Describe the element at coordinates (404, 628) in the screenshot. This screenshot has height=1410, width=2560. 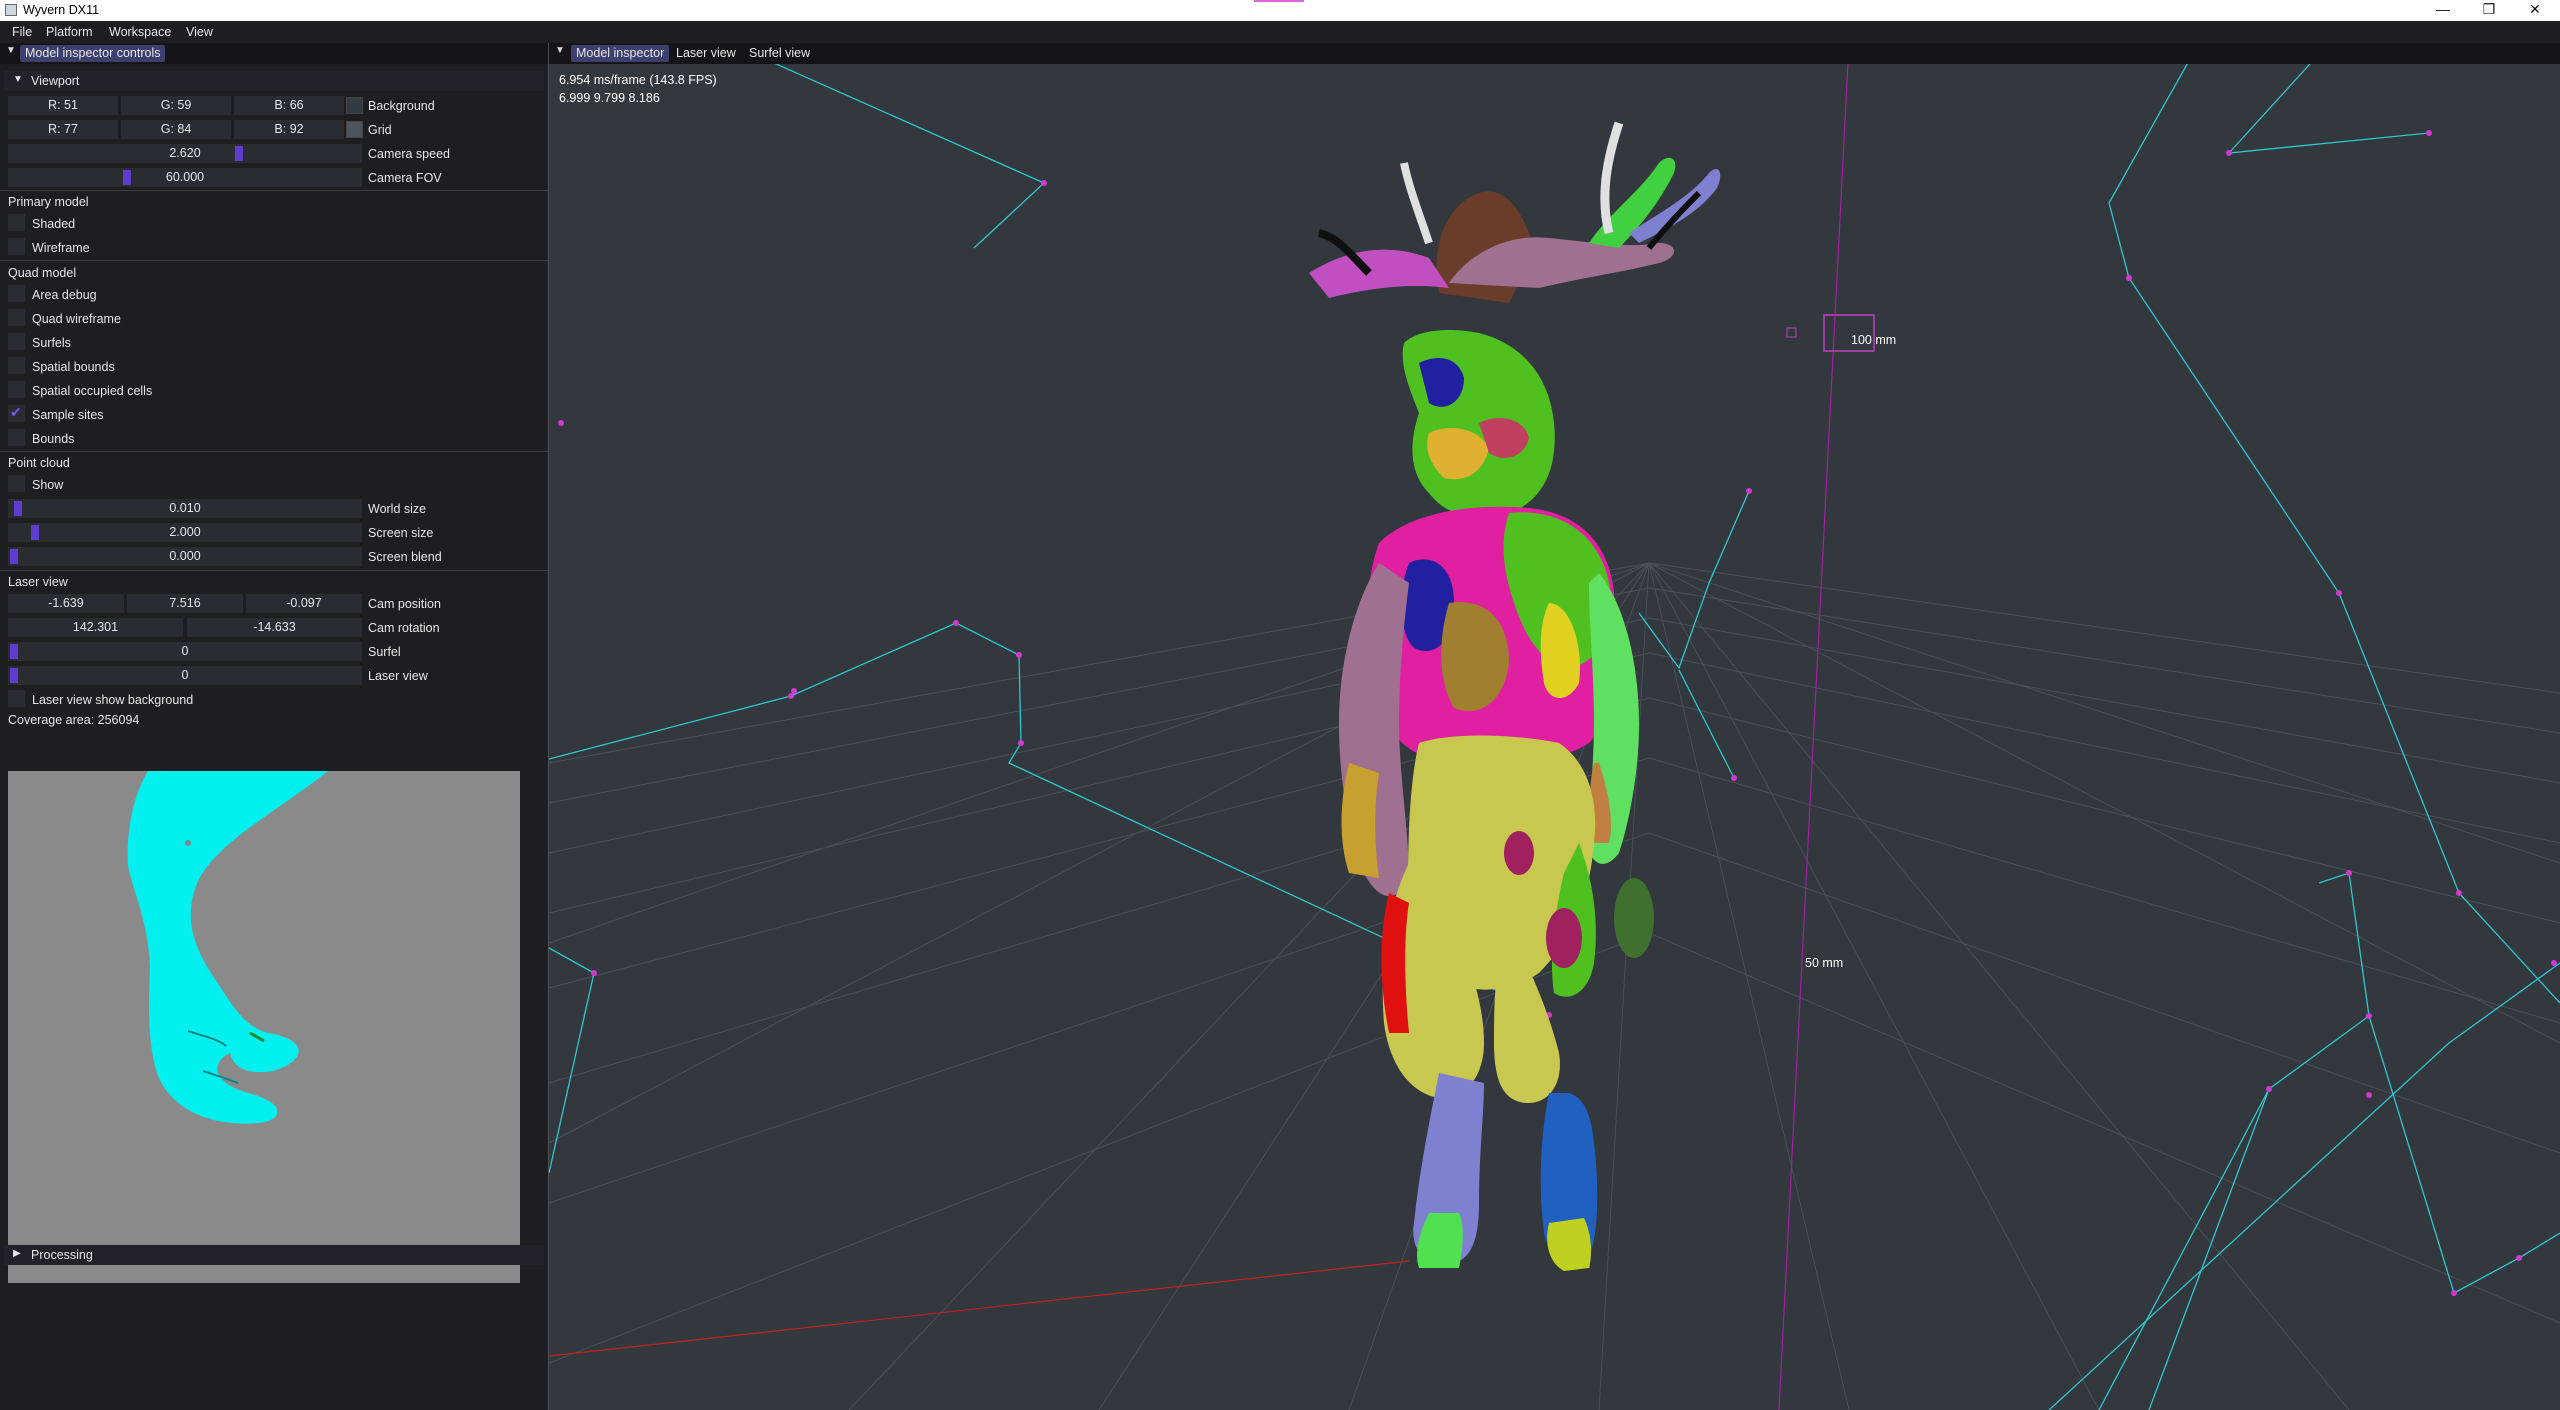
I see `cam-rotation-label: Cam rotation` at that location.